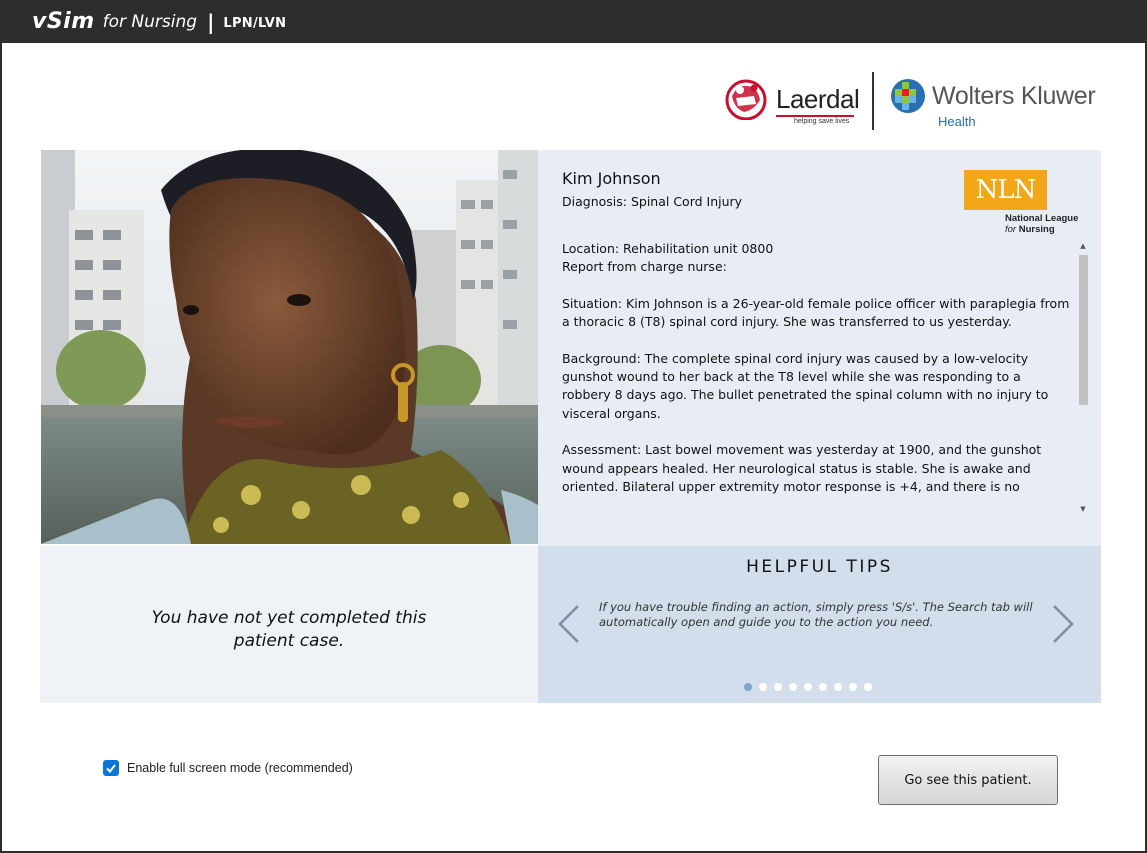 This screenshot has height=853, width=1147. What do you see at coordinates (815, 116) in the screenshot?
I see `laerdal-underline` at bounding box center [815, 116].